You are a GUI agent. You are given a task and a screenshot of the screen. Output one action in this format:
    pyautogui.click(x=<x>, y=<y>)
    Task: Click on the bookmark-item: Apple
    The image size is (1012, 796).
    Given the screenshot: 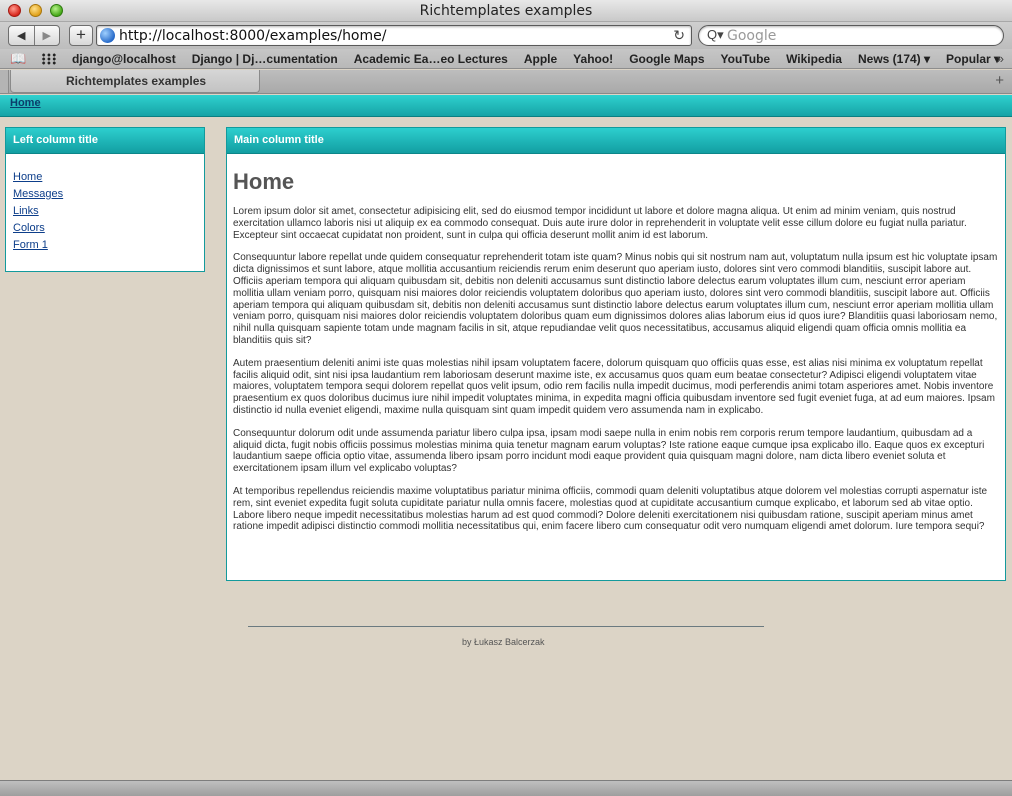 What is the action you would take?
    pyautogui.click(x=540, y=59)
    